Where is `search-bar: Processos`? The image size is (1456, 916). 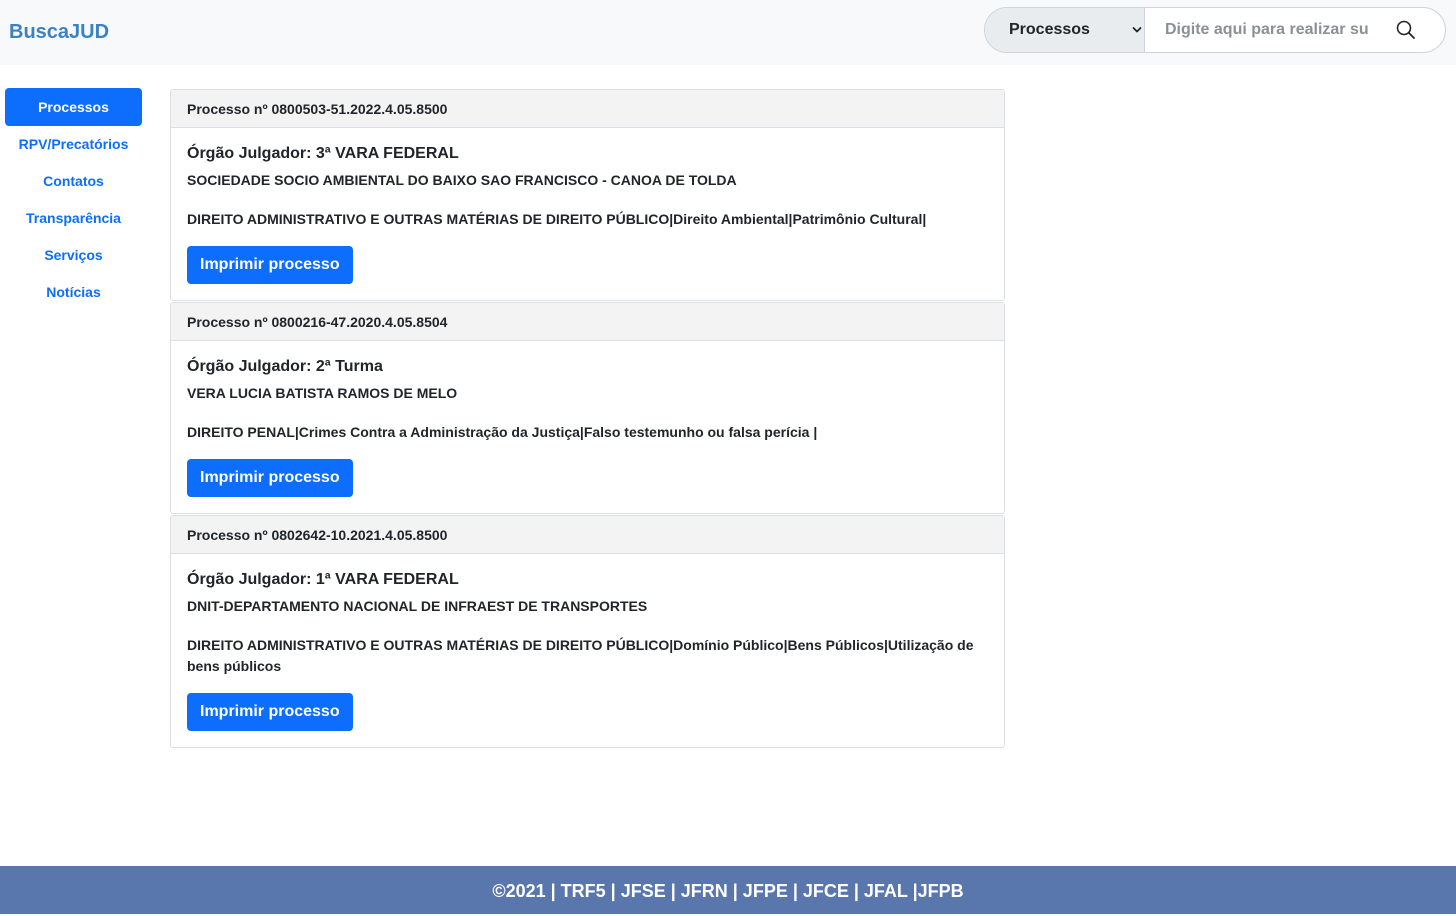
search-bar: Processos is located at coordinates (1215, 30).